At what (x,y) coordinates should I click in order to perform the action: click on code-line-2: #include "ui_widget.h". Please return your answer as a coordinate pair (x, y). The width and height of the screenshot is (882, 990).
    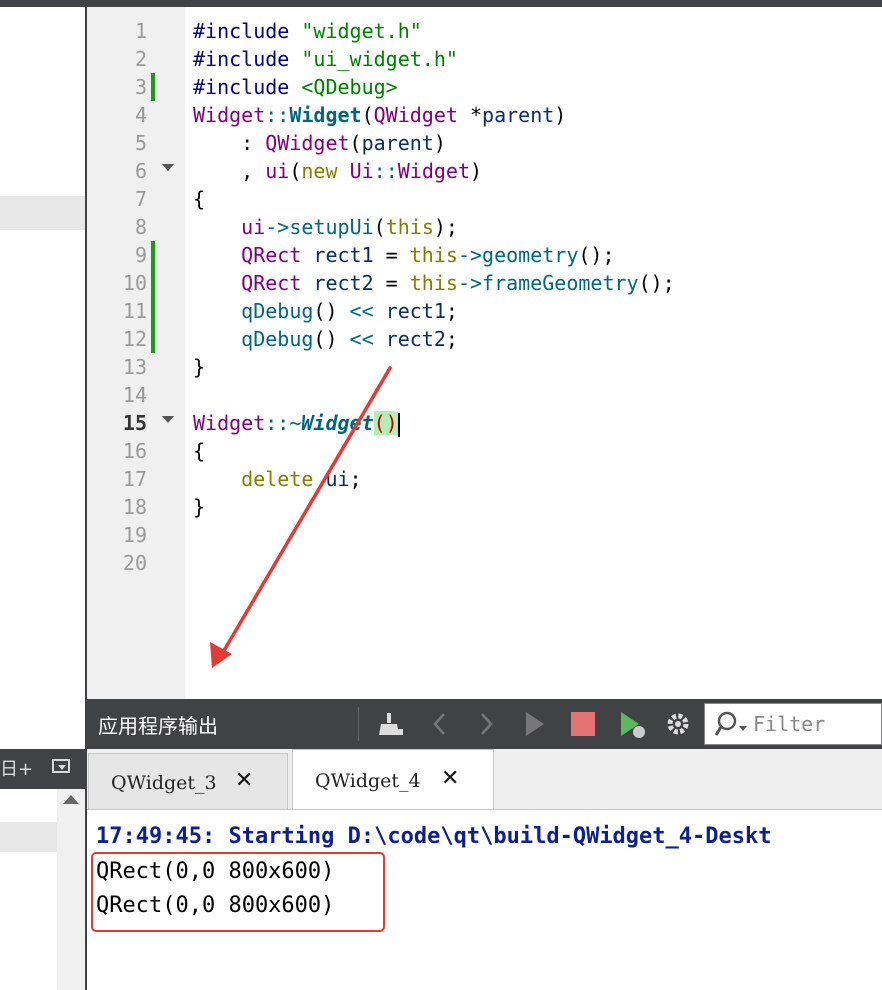
    Looking at the image, I should click on (325, 59).